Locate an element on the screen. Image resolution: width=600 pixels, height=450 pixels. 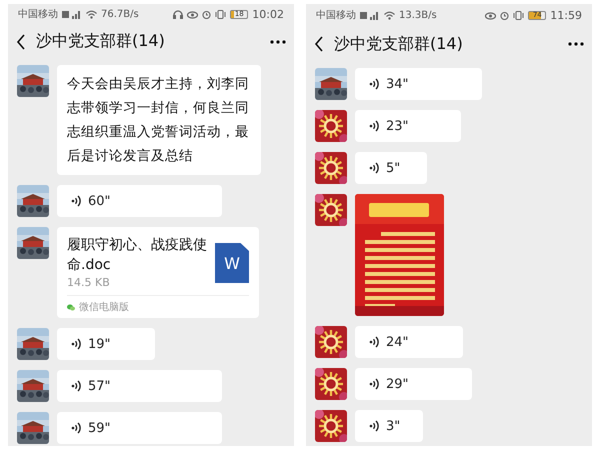
voice-message: 23" is located at coordinates (408, 126).